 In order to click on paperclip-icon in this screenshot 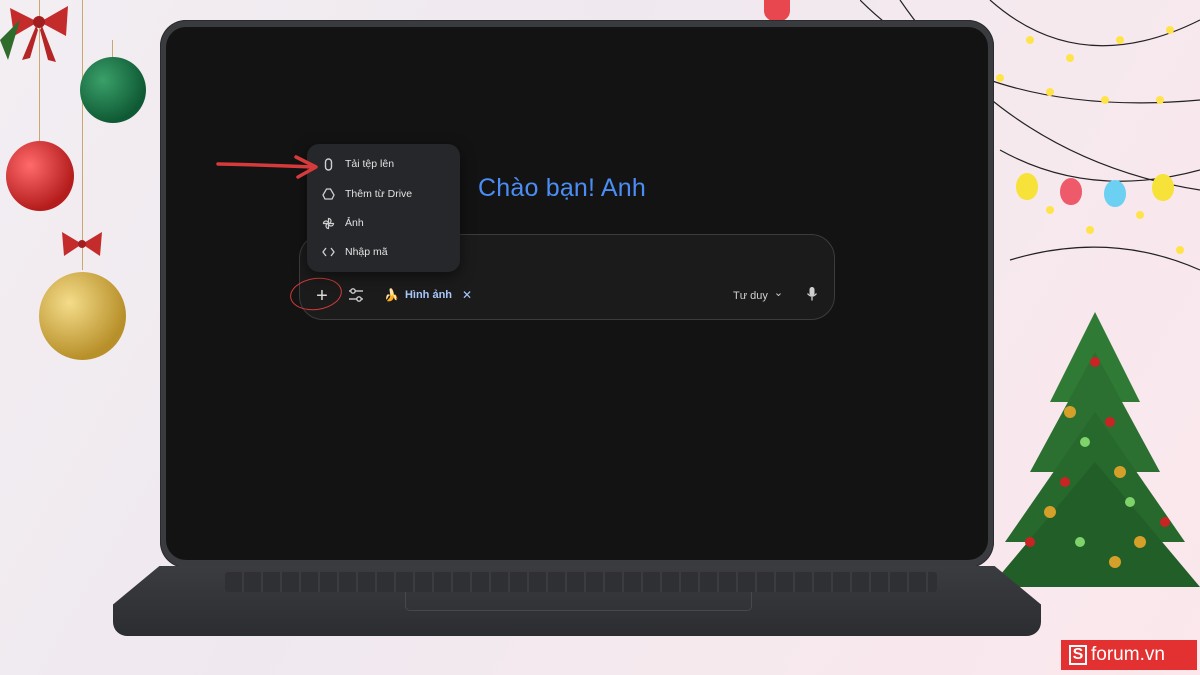, I will do `click(328, 164)`.